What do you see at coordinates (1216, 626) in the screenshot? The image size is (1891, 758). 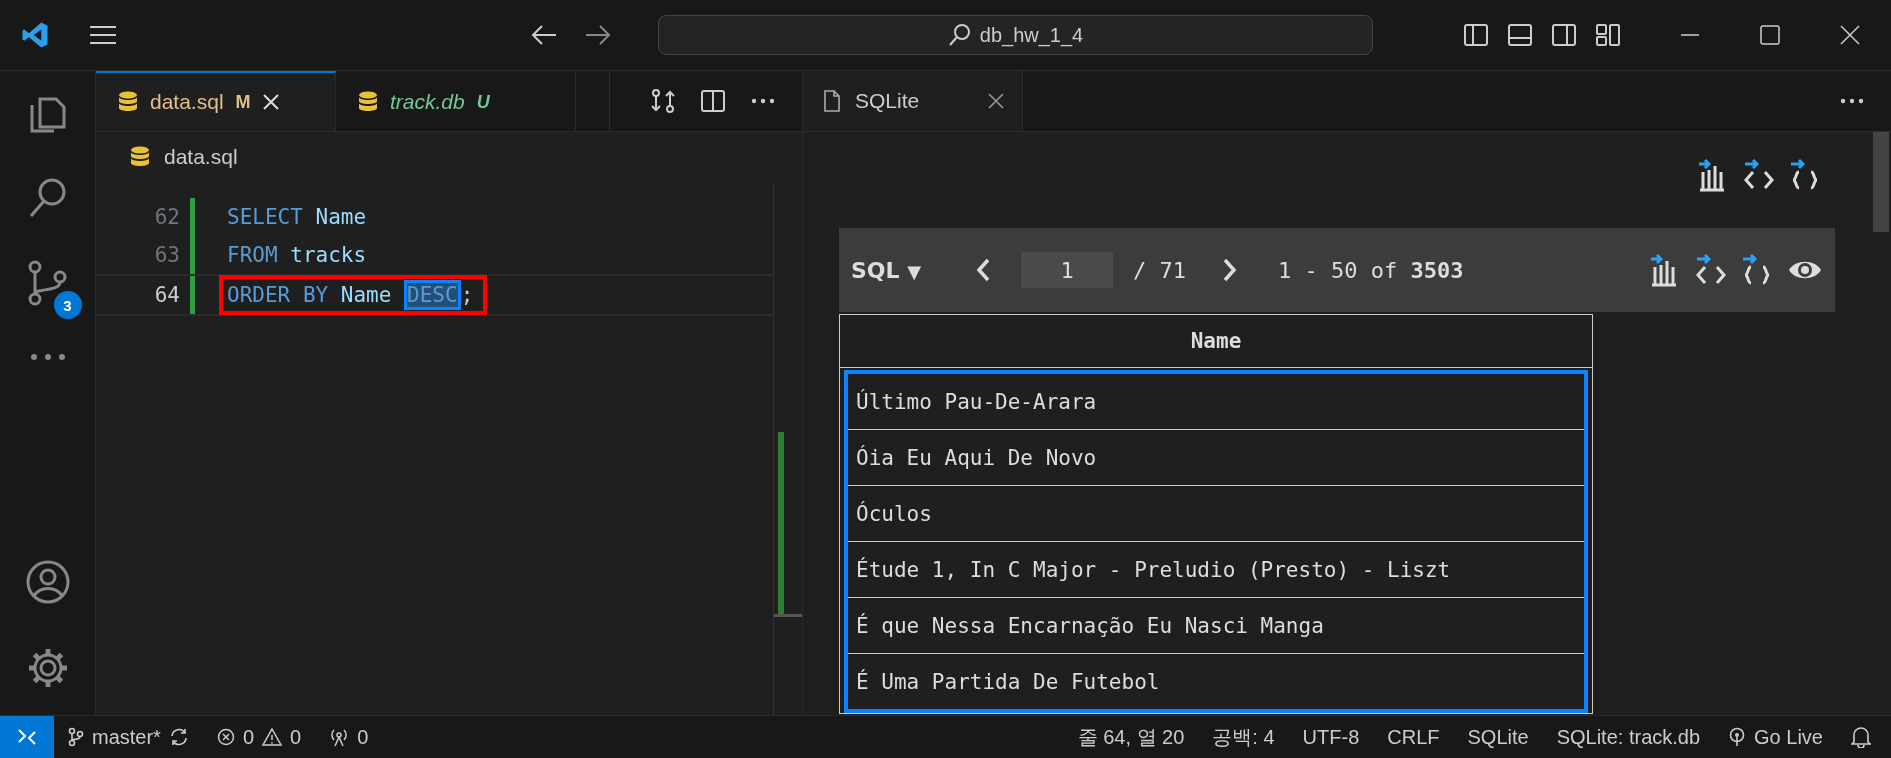 I see `table-cell: É que Nessa Encarnação Eu Nasci Manga` at bounding box center [1216, 626].